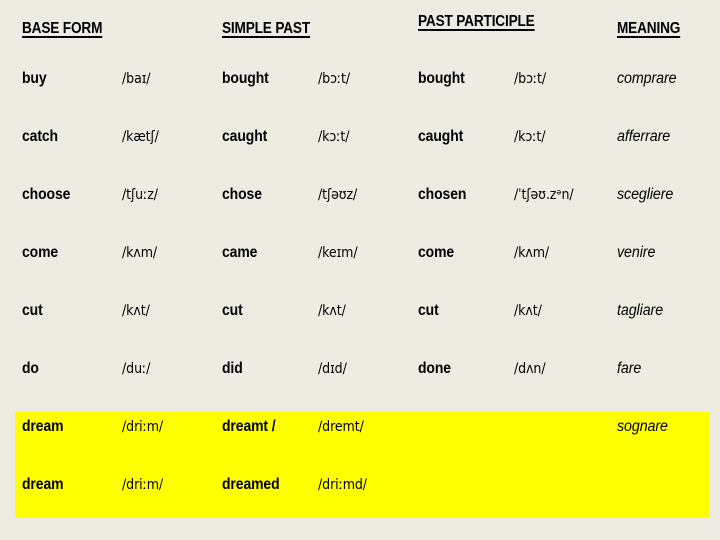  Describe the element at coordinates (640, 310) in the screenshot. I see `cell-meaning: tagliare` at that location.